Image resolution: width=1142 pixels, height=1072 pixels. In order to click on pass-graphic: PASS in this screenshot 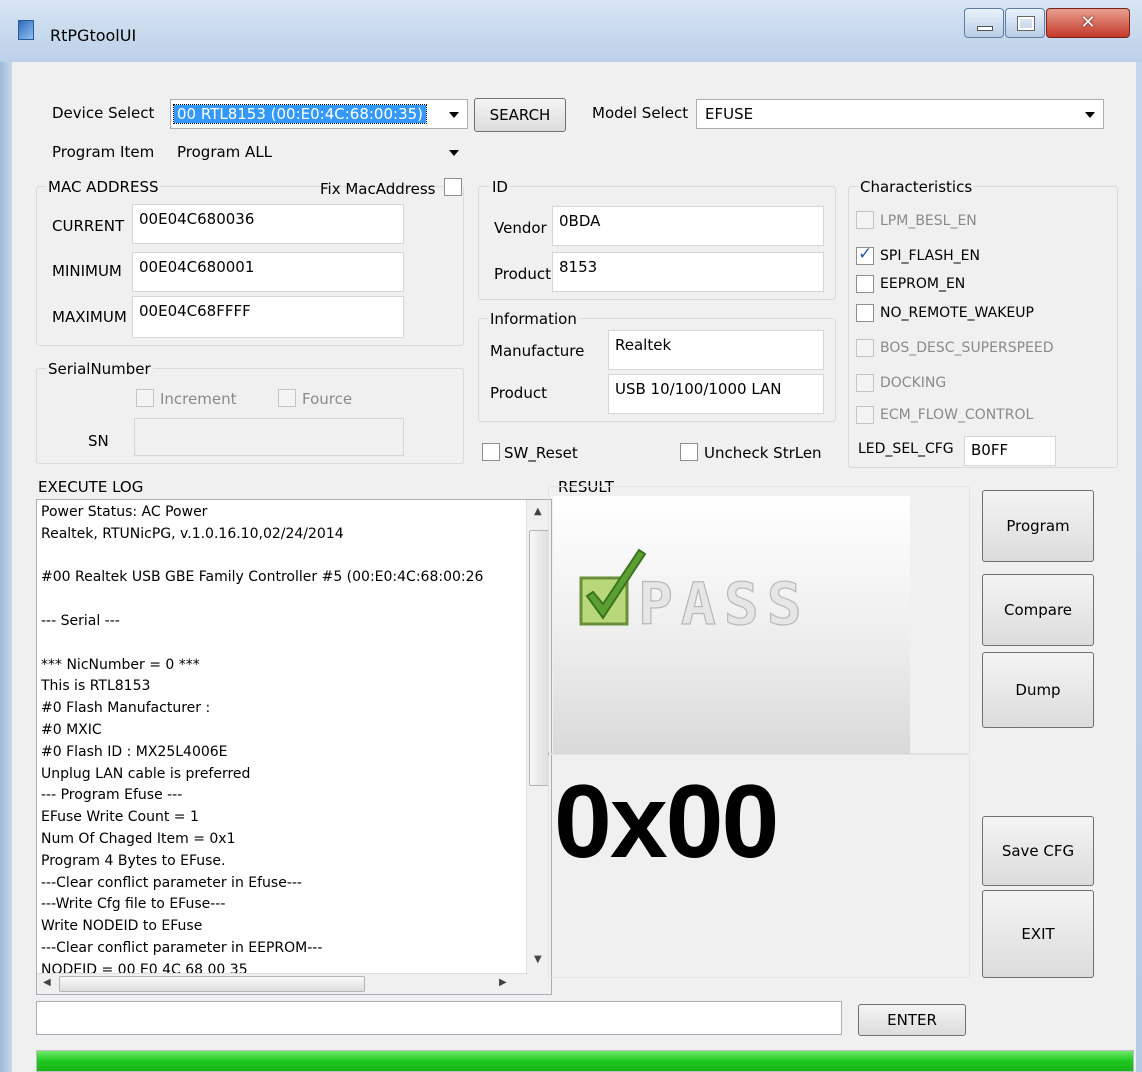, I will do `click(694, 593)`.